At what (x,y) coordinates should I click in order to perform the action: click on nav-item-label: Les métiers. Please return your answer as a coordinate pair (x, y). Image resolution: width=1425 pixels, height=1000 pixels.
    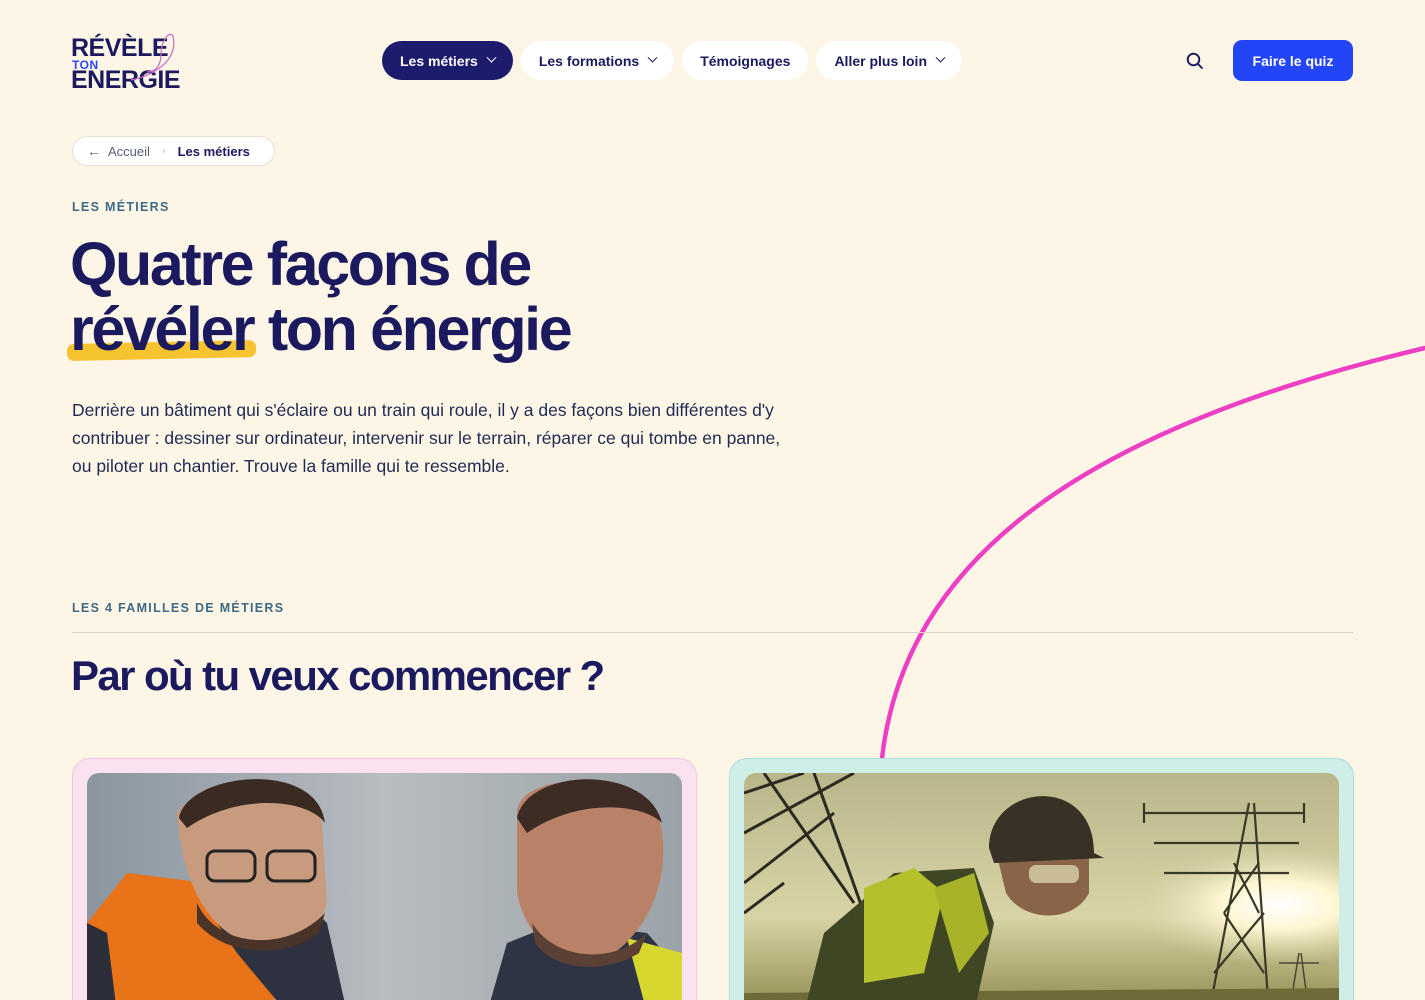
    Looking at the image, I should click on (439, 60).